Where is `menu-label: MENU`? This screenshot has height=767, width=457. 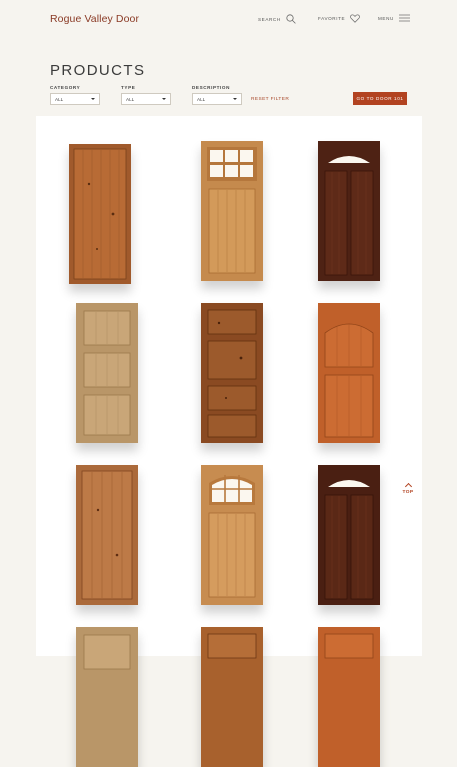
menu-label: MENU is located at coordinates (386, 18).